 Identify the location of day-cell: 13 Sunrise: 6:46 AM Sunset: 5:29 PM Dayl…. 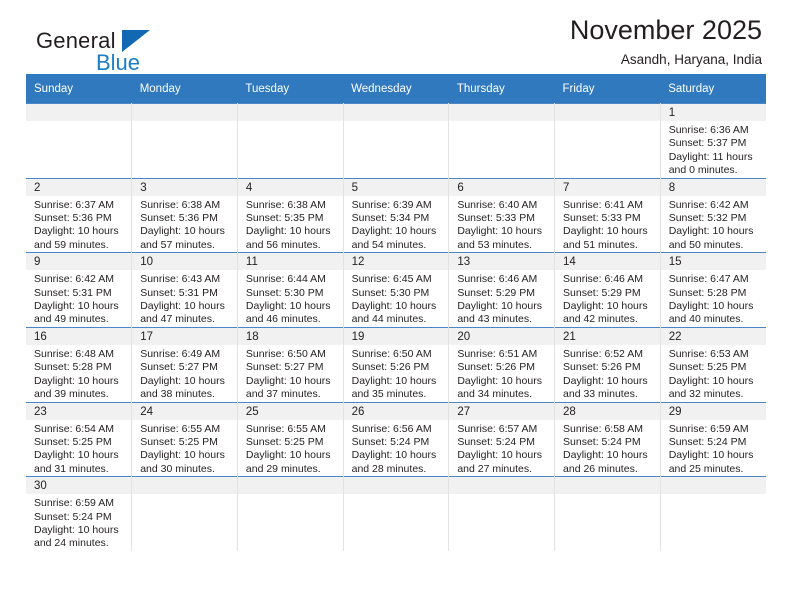
(502, 290).